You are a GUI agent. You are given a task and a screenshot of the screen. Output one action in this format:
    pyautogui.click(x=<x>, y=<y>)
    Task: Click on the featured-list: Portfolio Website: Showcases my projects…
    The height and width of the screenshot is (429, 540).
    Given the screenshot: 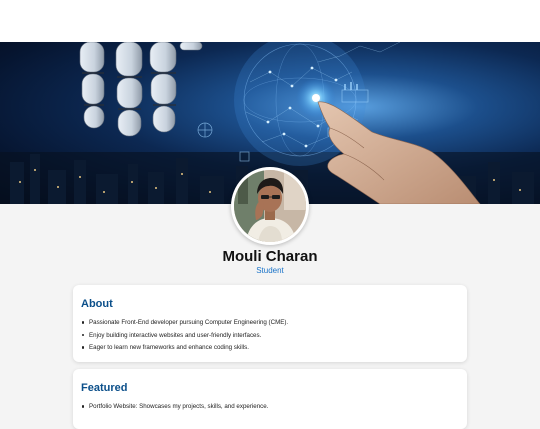 What is the action you would take?
    pyautogui.click(x=270, y=406)
    